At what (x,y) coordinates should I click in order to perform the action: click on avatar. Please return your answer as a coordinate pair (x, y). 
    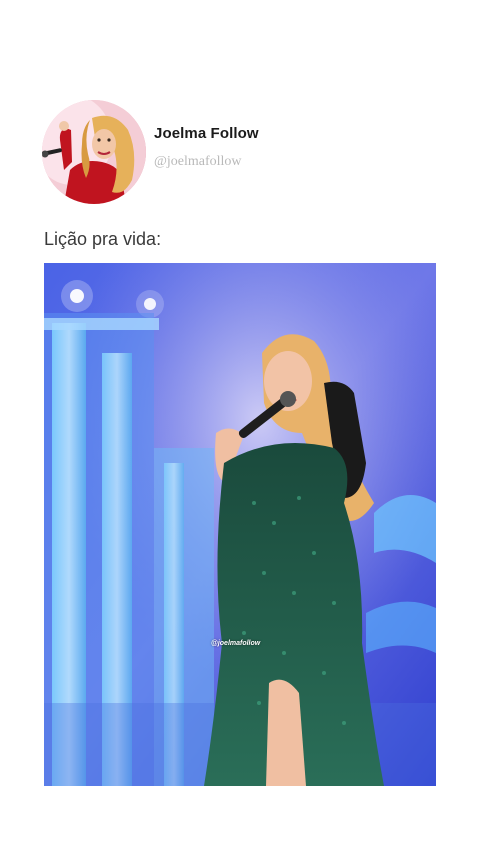
    Looking at the image, I should click on (94, 152).